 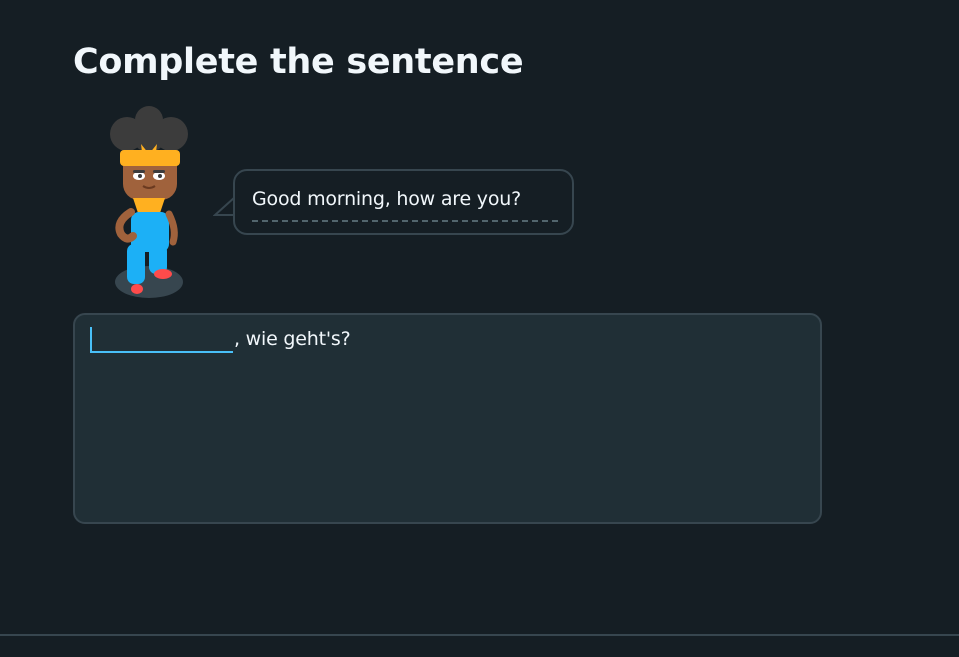 What do you see at coordinates (479, 635) in the screenshot?
I see `footer-divider` at bounding box center [479, 635].